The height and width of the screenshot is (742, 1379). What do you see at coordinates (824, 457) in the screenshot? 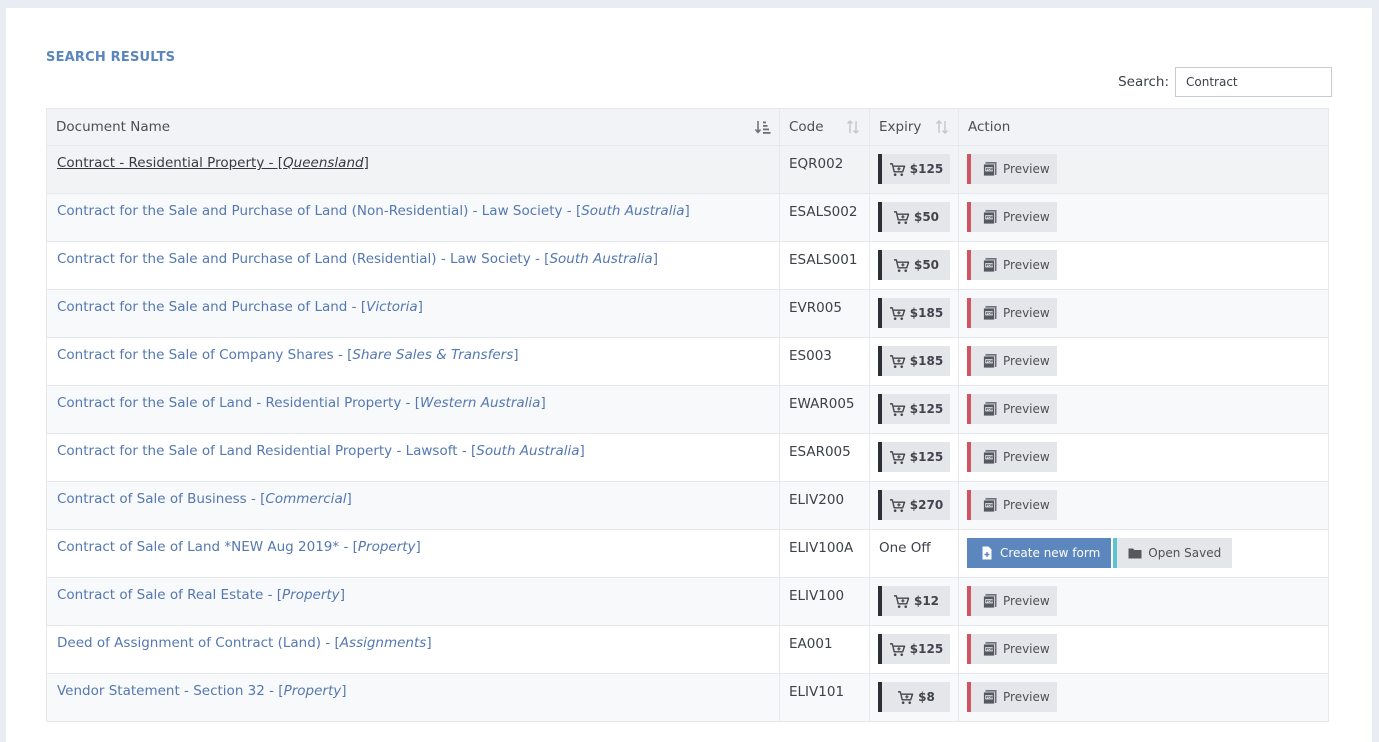
I see `document-code: ESAR005` at bounding box center [824, 457].